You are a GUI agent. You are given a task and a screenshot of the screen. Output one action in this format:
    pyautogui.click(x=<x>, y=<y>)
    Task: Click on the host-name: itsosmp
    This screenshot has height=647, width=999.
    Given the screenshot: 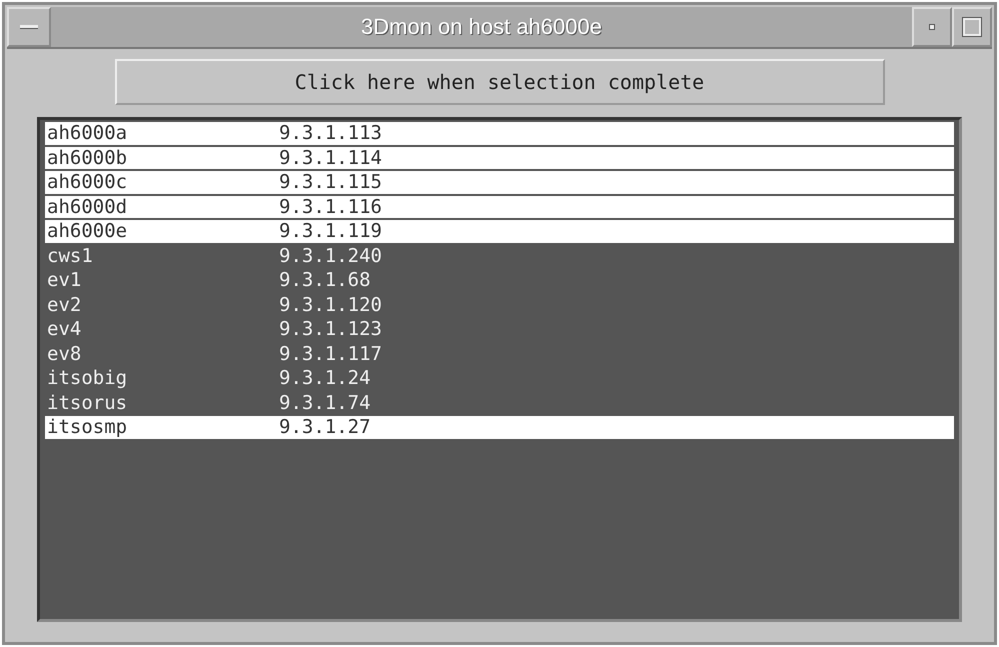 What is the action you would take?
    pyautogui.click(x=87, y=427)
    